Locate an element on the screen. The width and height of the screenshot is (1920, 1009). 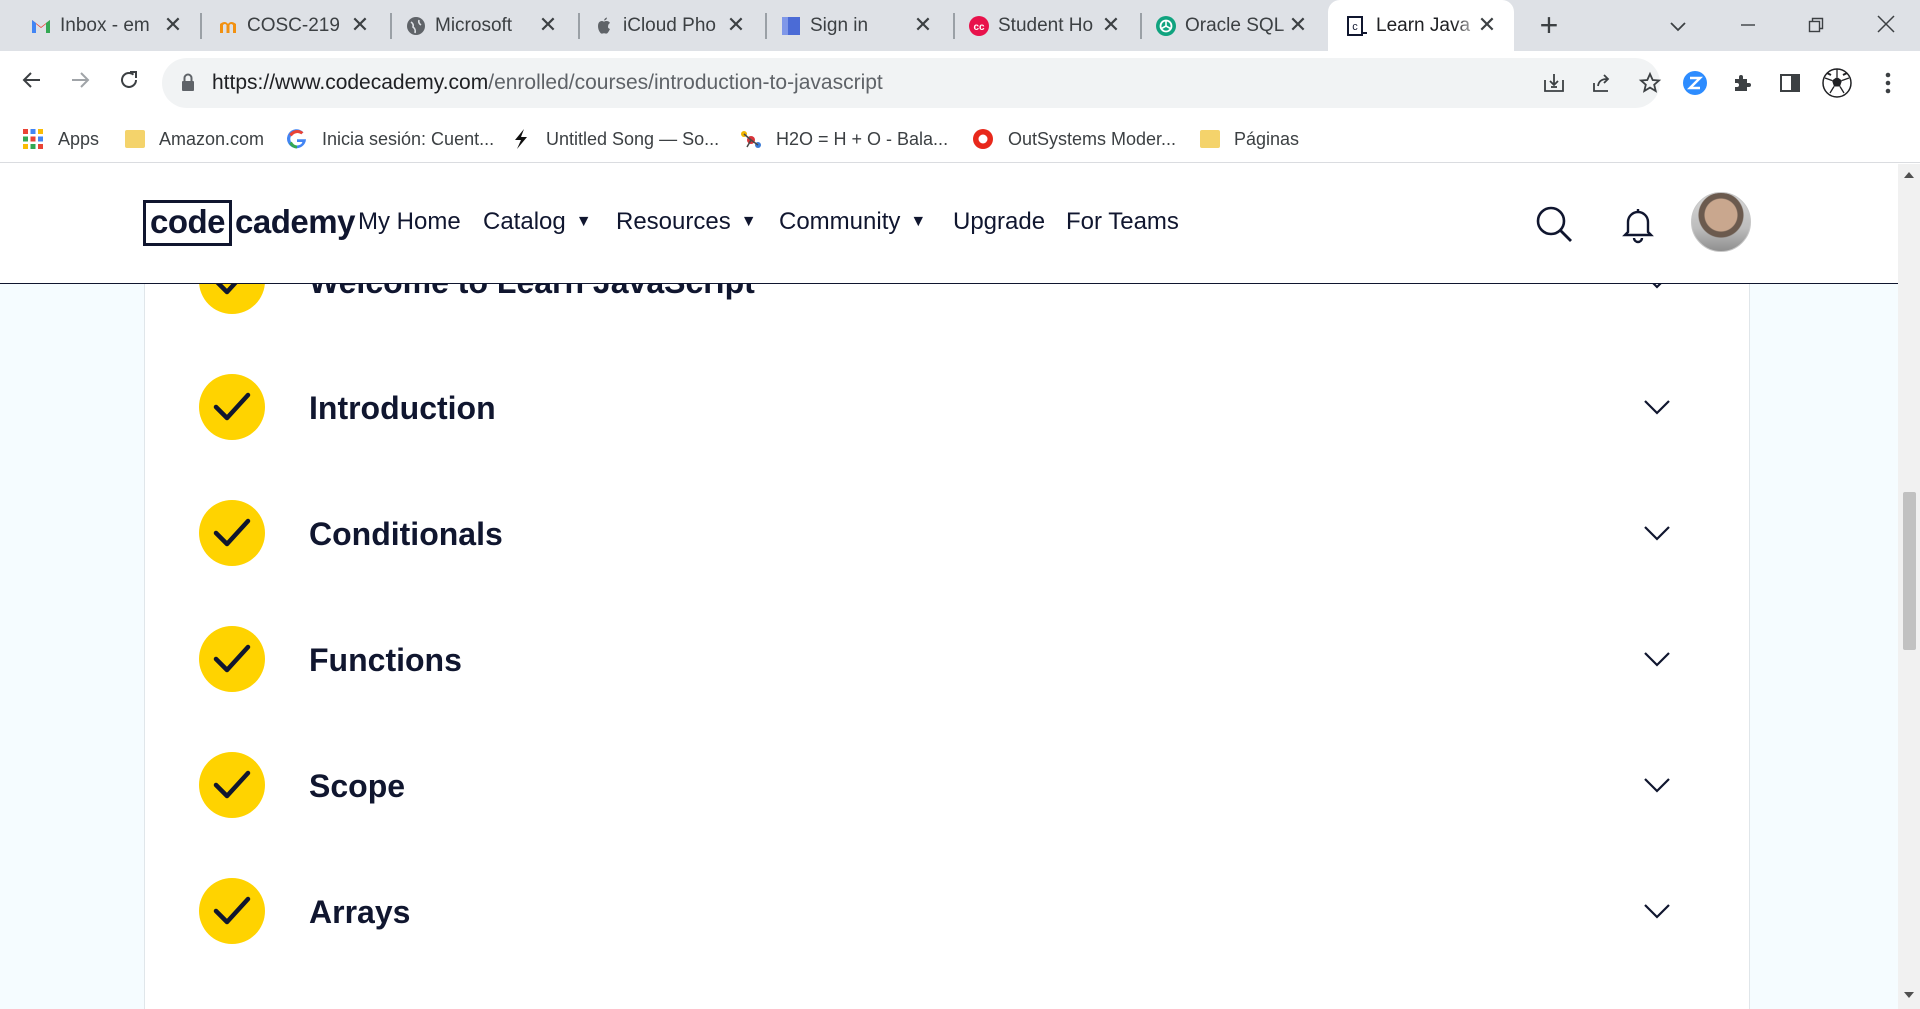
lock-icon is located at coordinates (188, 82).